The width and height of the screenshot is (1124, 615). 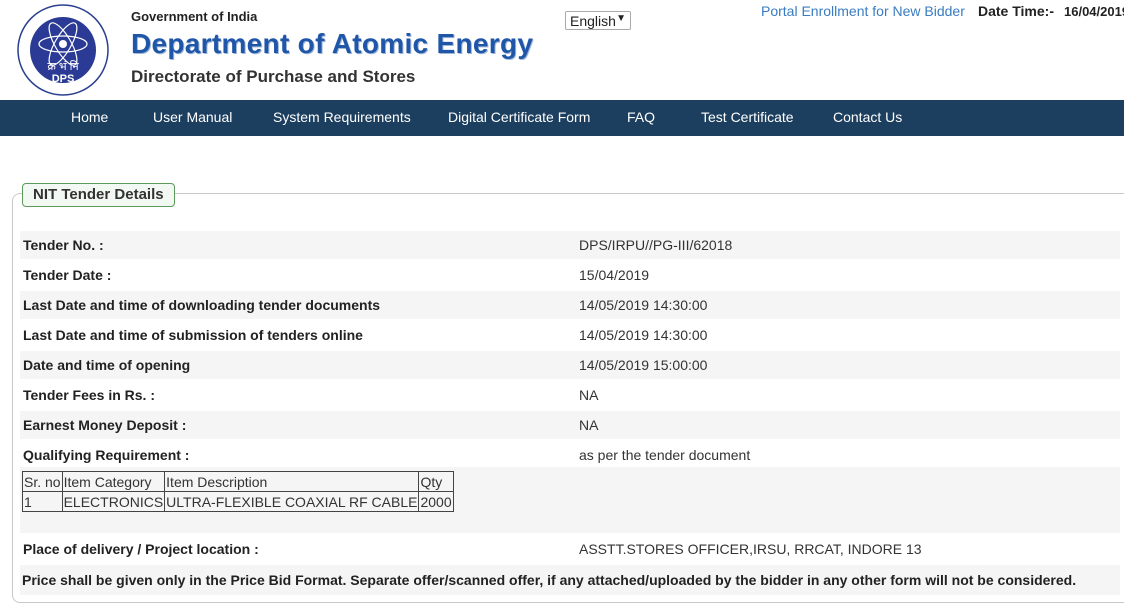 What do you see at coordinates (67, 275) in the screenshot?
I see `field-label: Tender Date :` at bounding box center [67, 275].